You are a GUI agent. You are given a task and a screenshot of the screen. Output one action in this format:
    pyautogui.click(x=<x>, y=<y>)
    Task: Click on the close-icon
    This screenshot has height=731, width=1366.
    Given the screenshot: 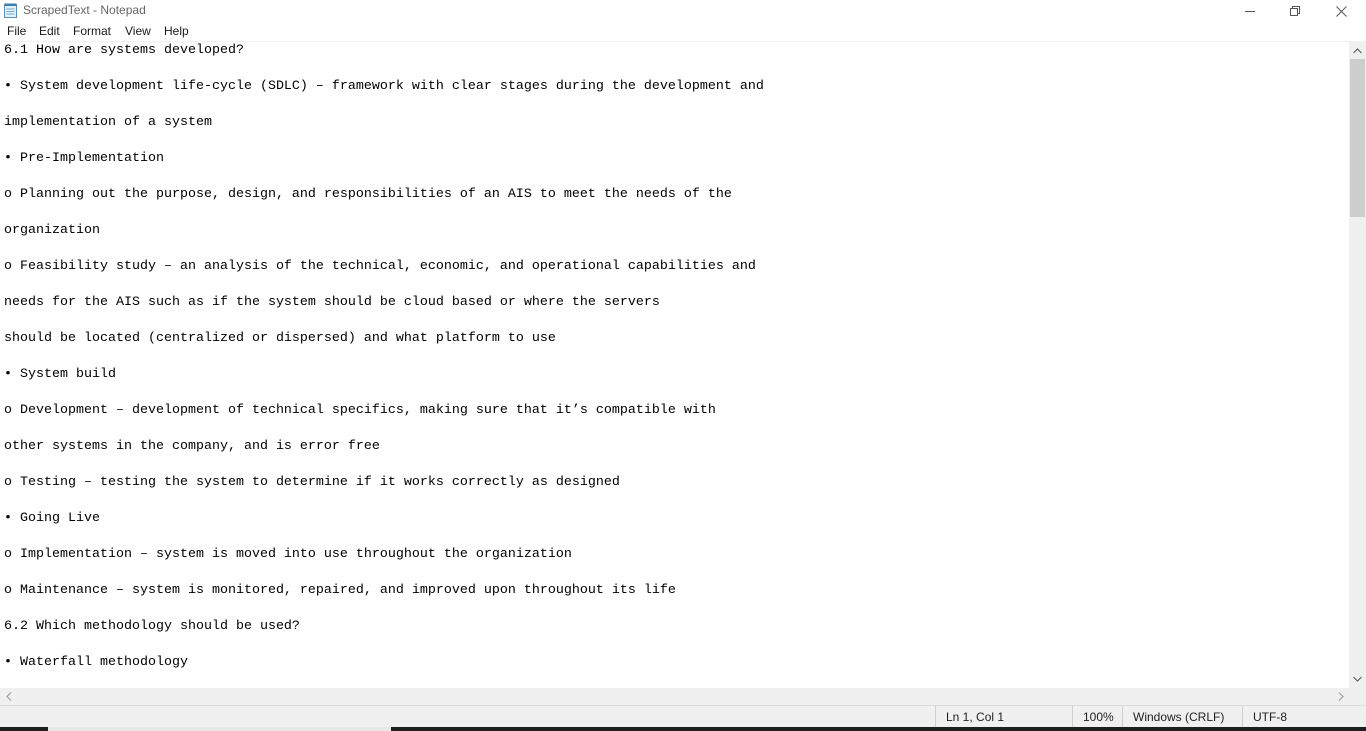 What is the action you would take?
    pyautogui.click(x=1341, y=11)
    